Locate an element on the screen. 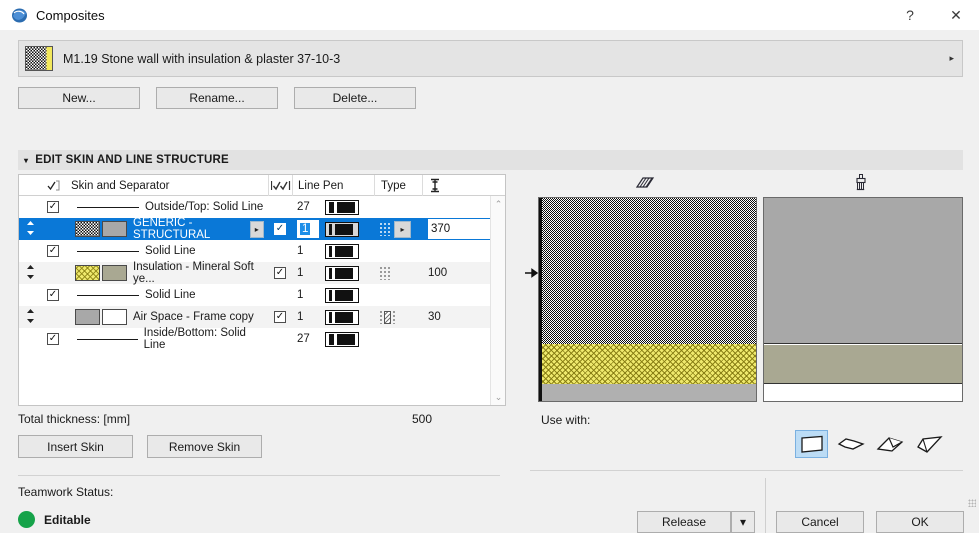 The width and height of the screenshot is (979, 533). line-preview-icon is located at coordinates (108, 251).